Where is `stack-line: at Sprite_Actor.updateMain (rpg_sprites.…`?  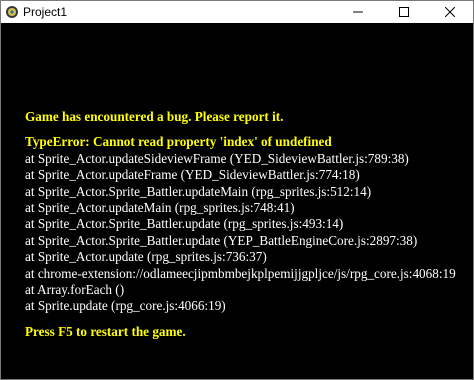
stack-line: at Sprite_Actor.updateMain (rpg_sprites.… is located at coordinates (160, 208).